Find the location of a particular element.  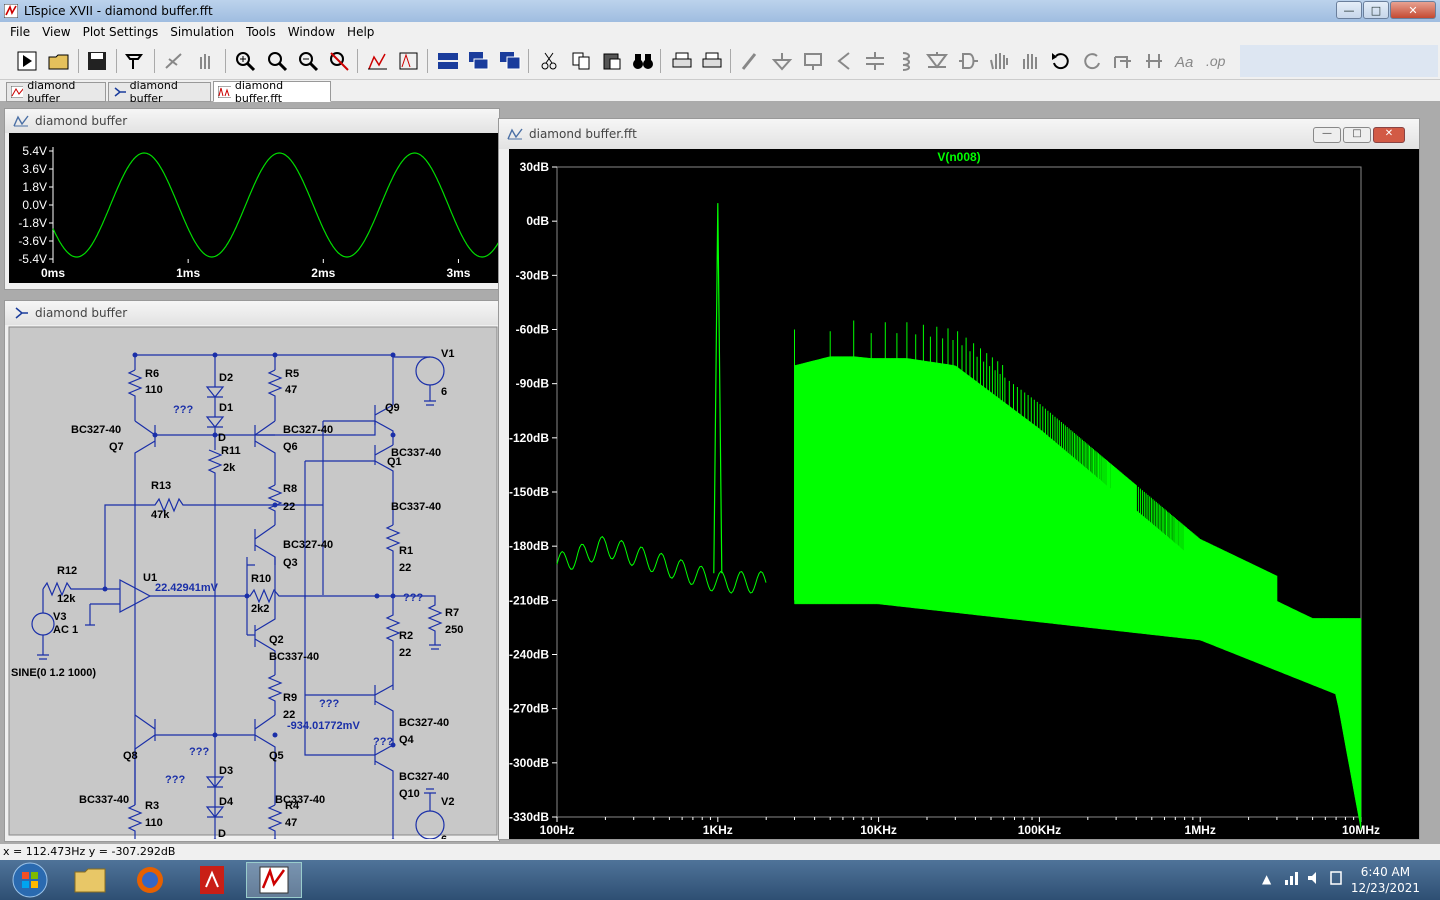

label-r3: R3 is located at coordinates (152, 806).